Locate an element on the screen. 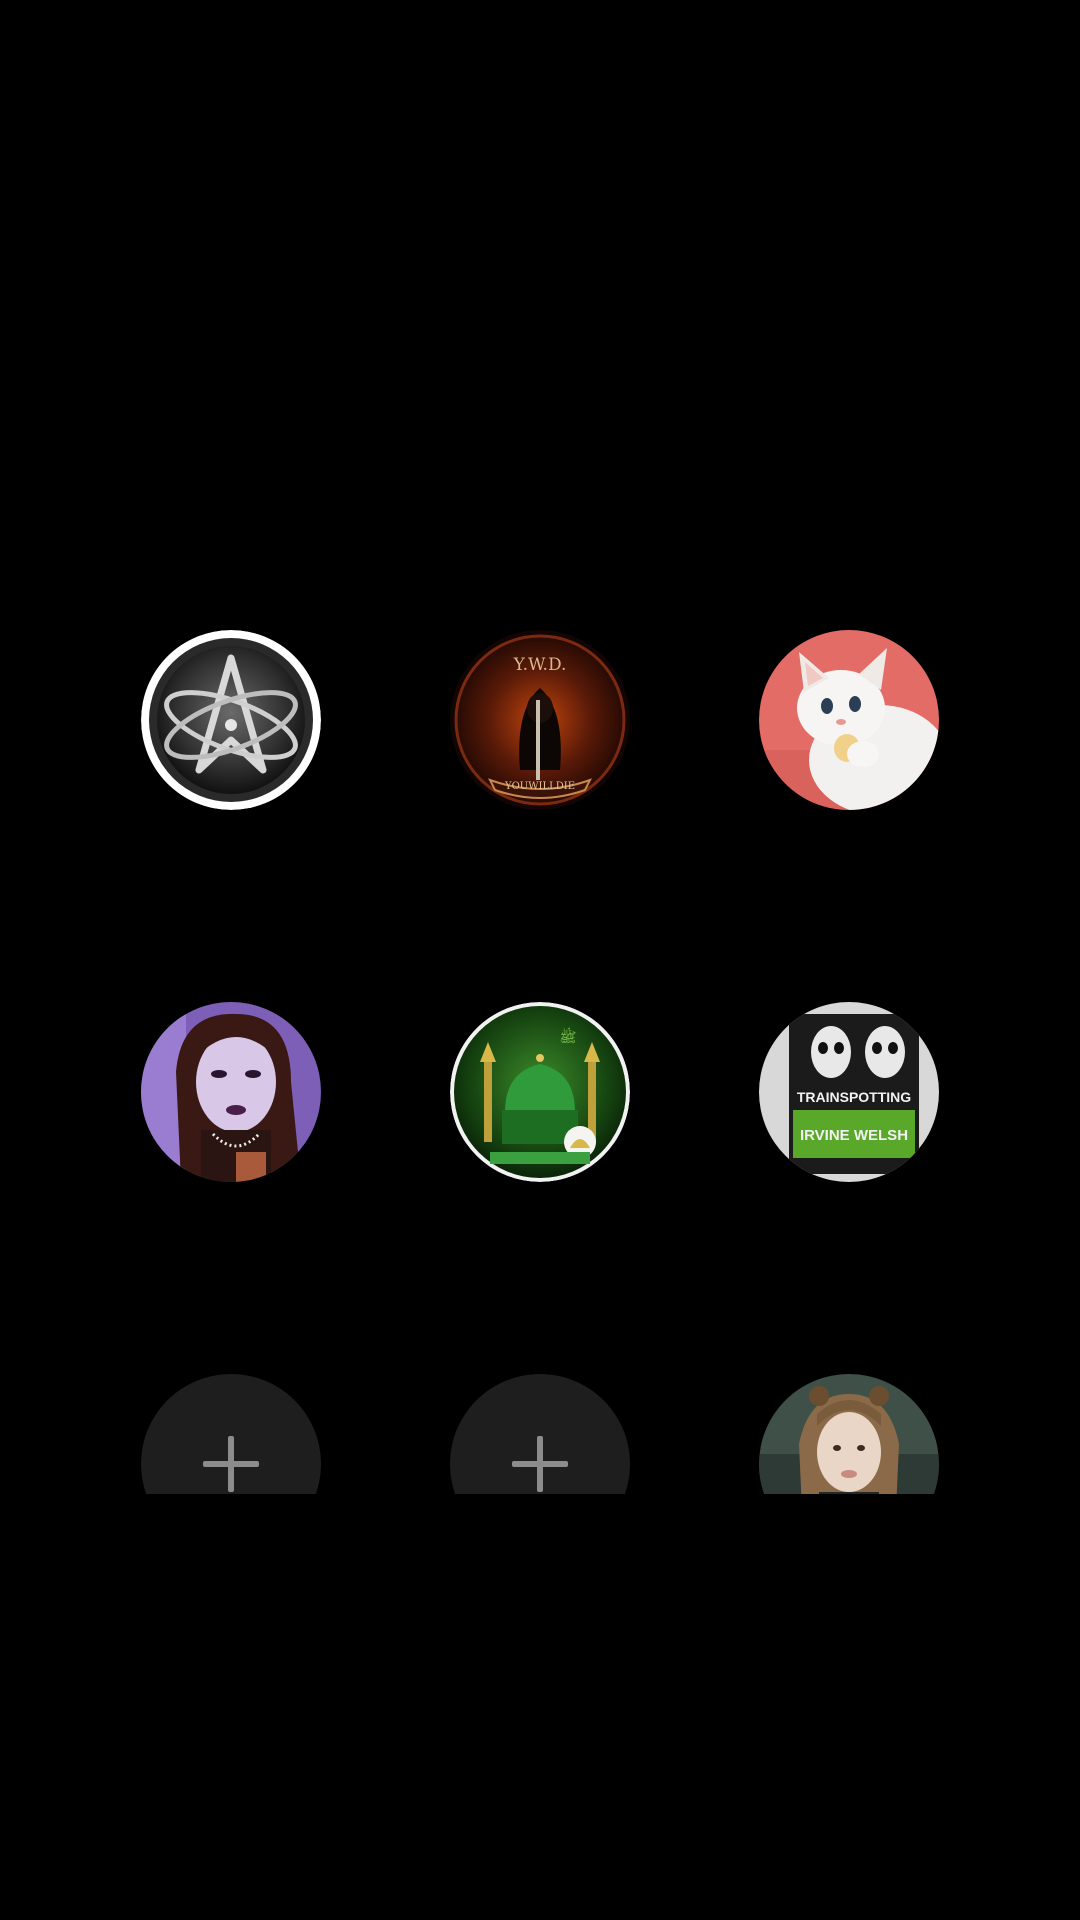 The width and height of the screenshot is (1080, 1920). book-author: IRVINE WELSH is located at coordinates (854, 1135).